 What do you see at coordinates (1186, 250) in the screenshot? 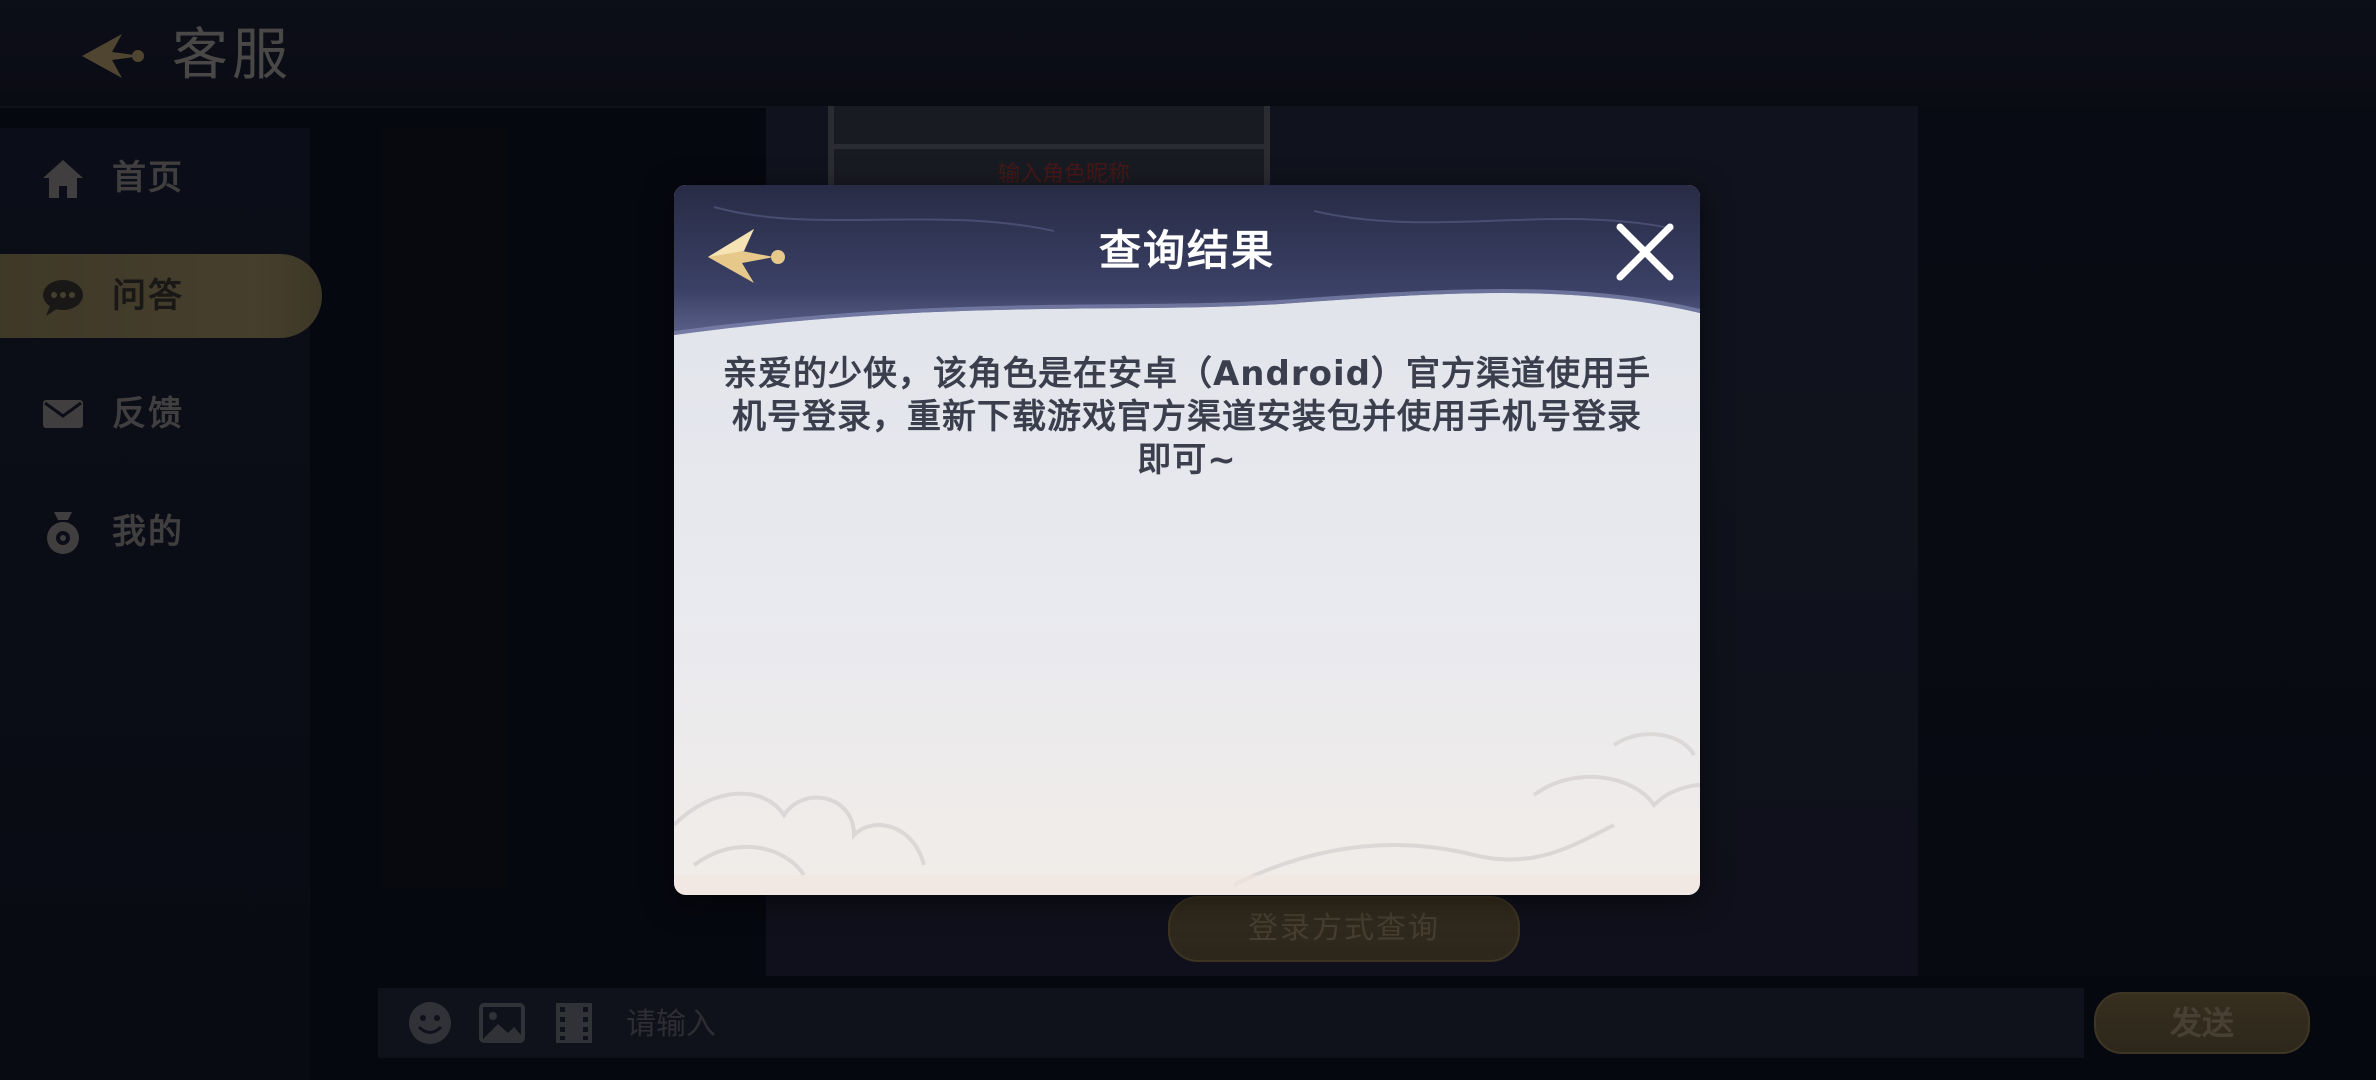
I see `dialog-title: 查询结果` at bounding box center [1186, 250].